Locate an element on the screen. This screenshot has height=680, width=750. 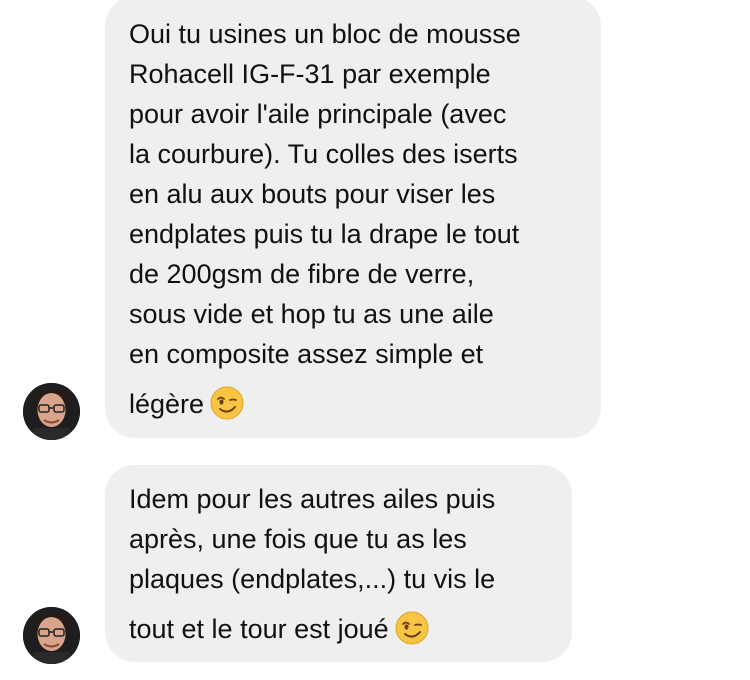
message-last-line: tout et le tour est joué is located at coordinates (340, 629).